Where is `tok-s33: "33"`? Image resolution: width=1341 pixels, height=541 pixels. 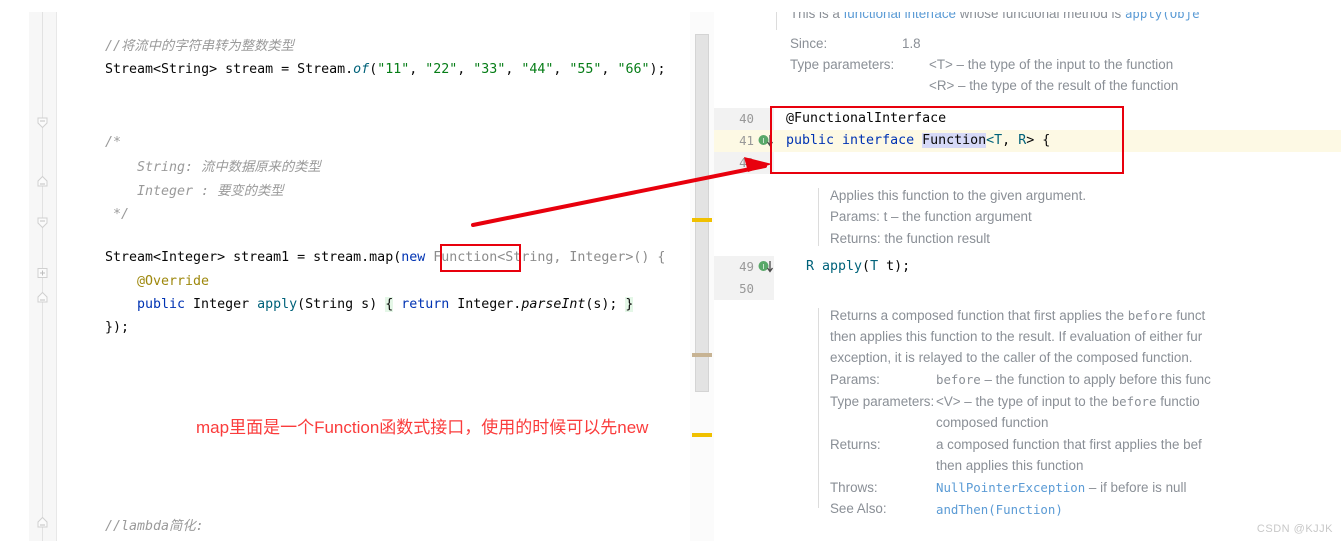 tok-s33: "33" is located at coordinates (489, 69).